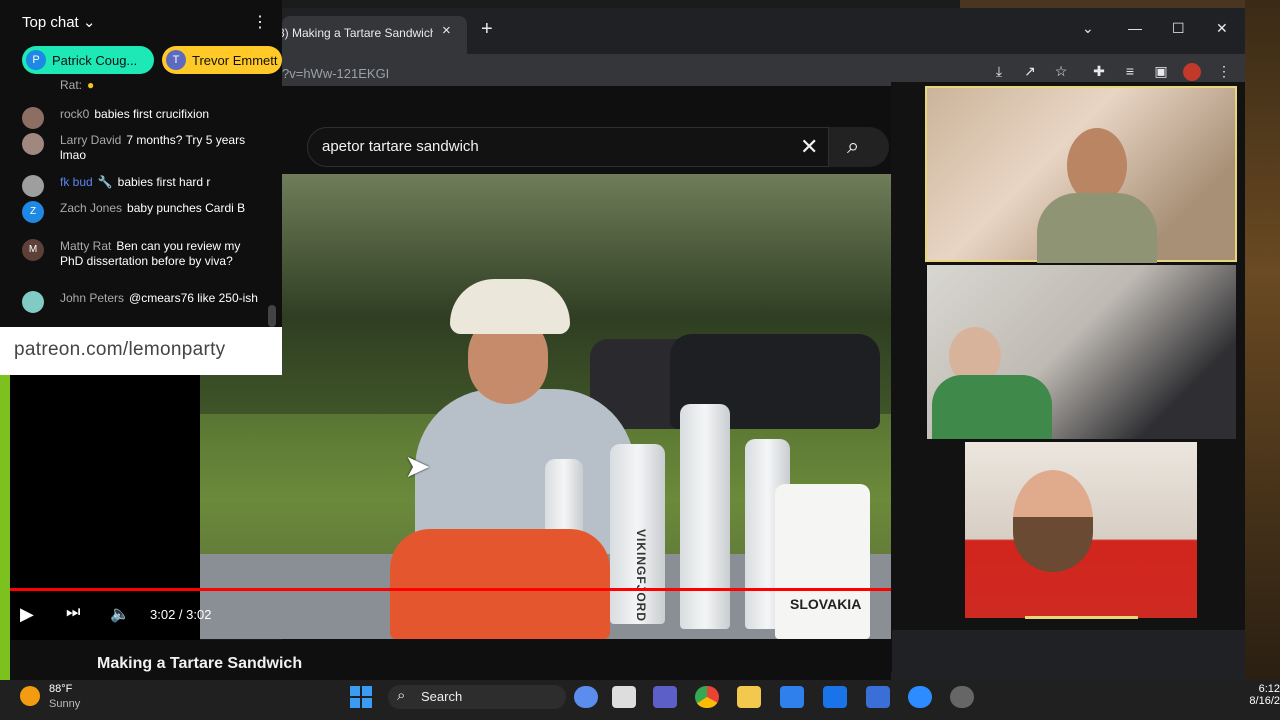 This screenshot has width=1280, height=720. Describe the element at coordinates (586, 697) in the screenshot. I see `bing-icon` at that location.